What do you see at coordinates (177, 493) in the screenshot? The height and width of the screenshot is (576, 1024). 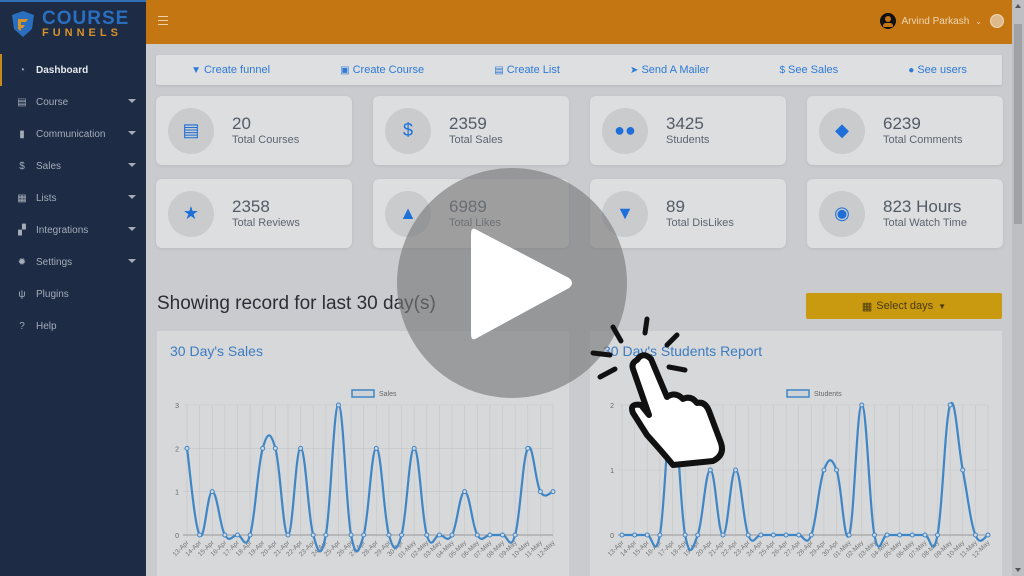 I see `y-tick-label: 1` at bounding box center [177, 493].